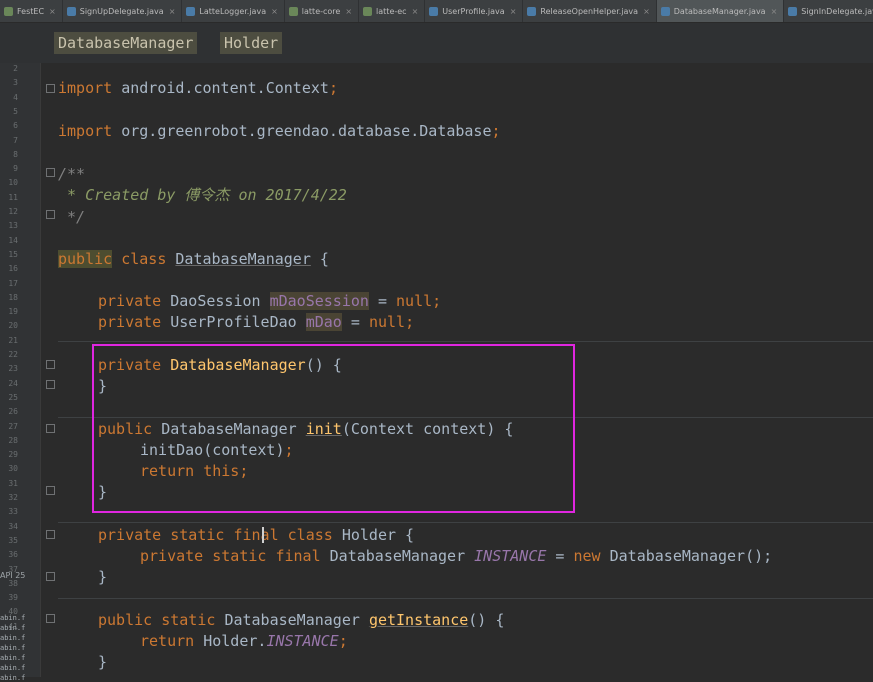 The image size is (873, 682). What do you see at coordinates (193, 259) in the screenshot?
I see `code-line: public class DatabaseManager {` at bounding box center [193, 259].